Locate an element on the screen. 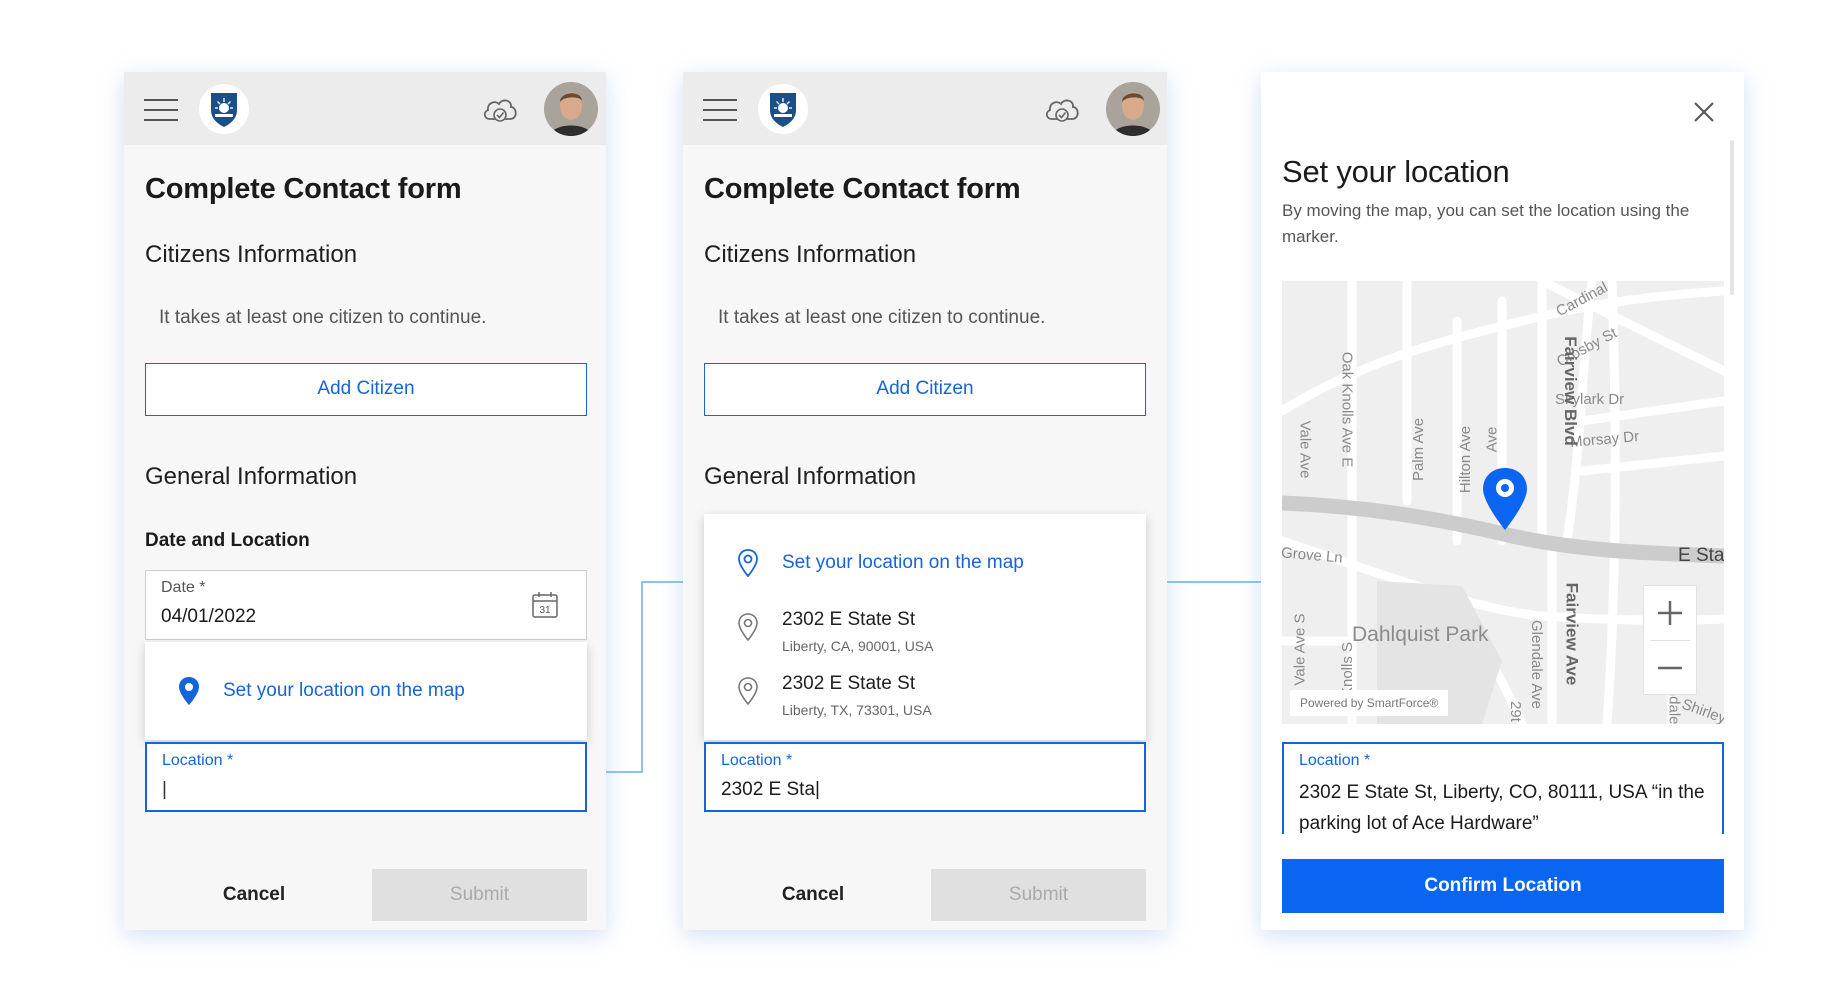 This screenshot has width=1848, height=990. street-label: Glendale Ave is located at coordinates (1536, 664).